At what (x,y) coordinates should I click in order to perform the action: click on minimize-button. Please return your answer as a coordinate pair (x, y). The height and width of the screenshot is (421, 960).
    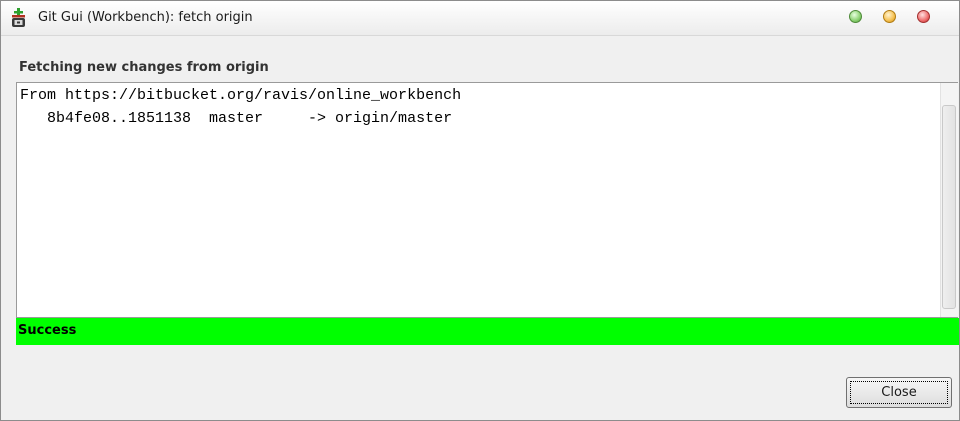
    Looking at the image, I should click on (855, 16).